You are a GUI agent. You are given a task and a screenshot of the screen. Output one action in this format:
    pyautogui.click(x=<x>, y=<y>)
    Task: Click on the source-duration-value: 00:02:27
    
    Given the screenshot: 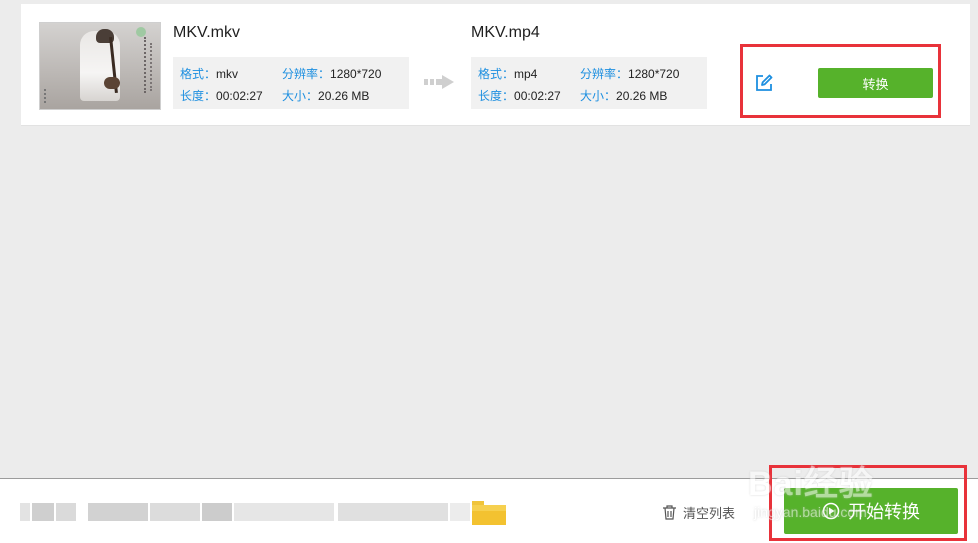 What is the action you would take?
    pyautogui.click(x=239, y=96)
    